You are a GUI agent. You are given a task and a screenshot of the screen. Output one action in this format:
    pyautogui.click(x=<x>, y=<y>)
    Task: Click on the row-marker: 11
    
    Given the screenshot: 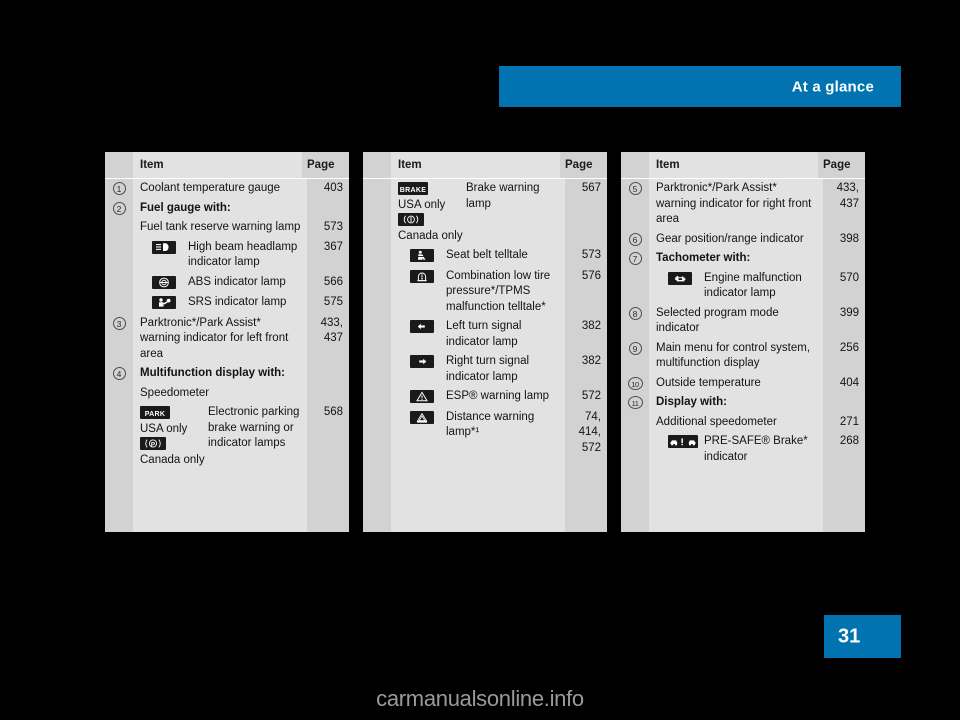 What is the action you would take?
    pyautogui.click(x=635, y=403)
    